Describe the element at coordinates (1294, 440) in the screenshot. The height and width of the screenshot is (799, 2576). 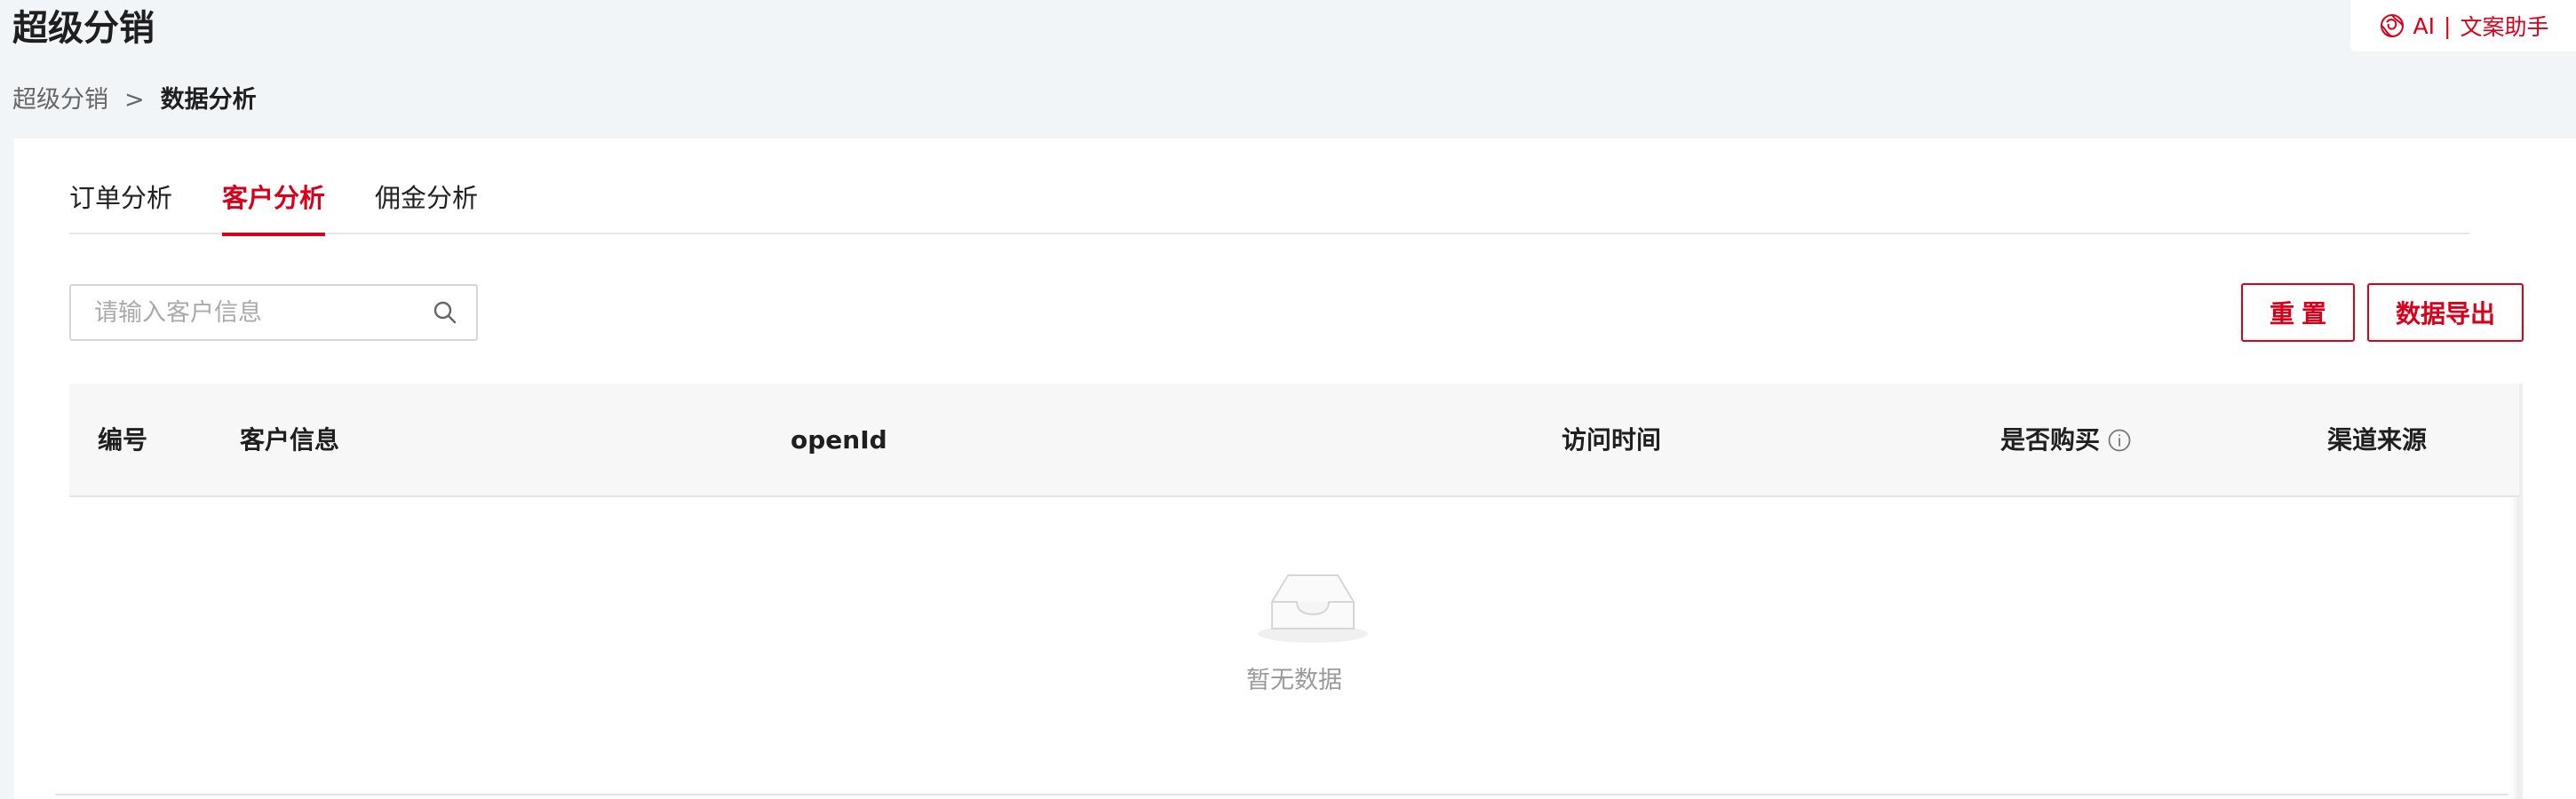
I see `table-header: 编号 客户信息 openId 访问时间 是否购买 渠道来源` at that location.